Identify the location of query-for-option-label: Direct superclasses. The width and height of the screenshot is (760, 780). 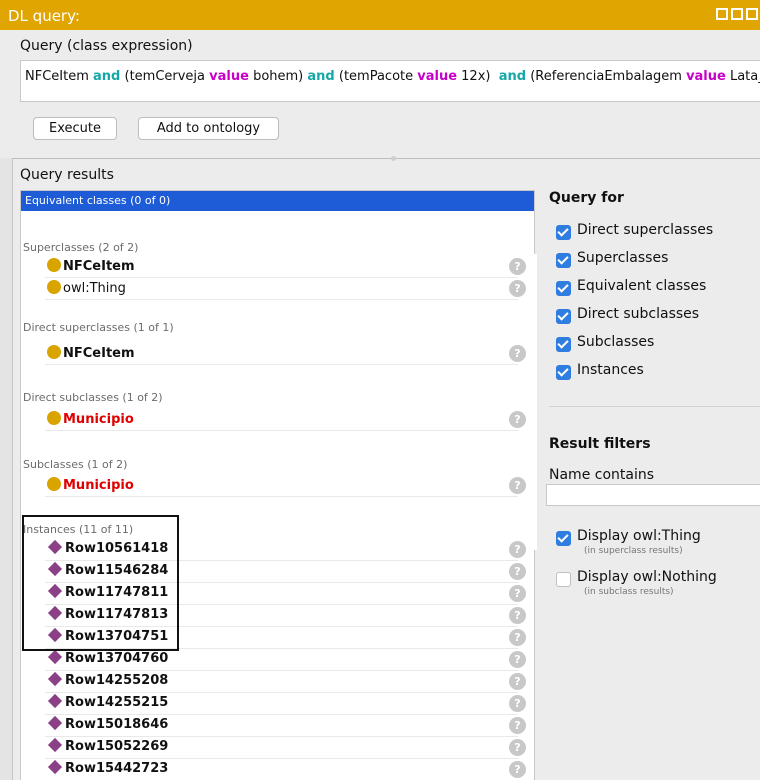
(645, 230).